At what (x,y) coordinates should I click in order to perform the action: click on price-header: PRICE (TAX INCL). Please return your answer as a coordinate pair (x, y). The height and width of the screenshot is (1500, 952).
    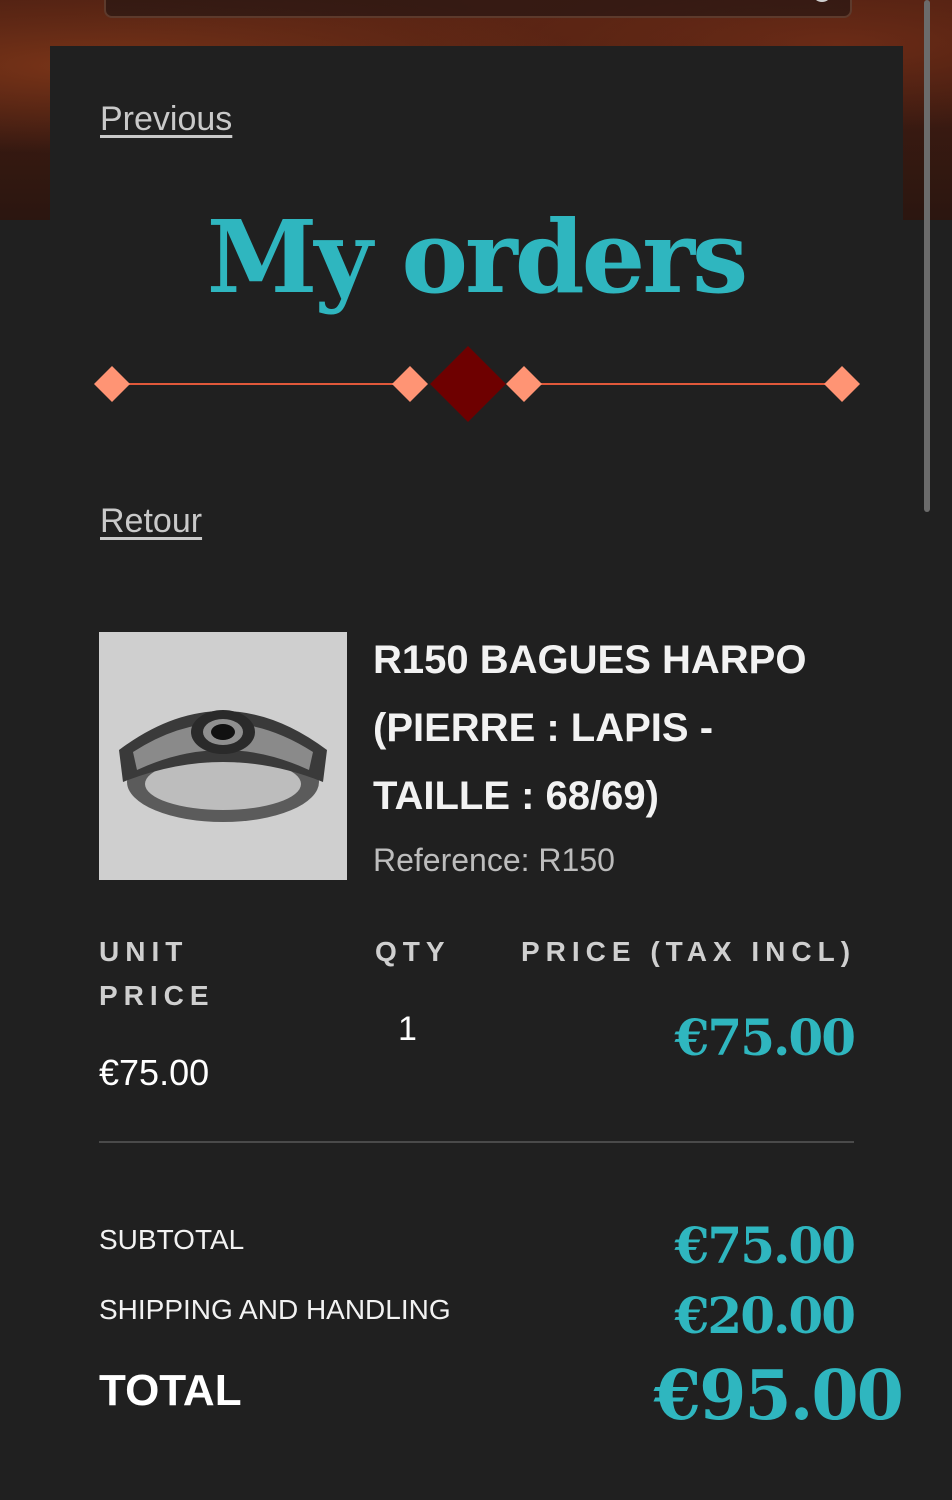
    Looking at the image, I should click on (689, 951).